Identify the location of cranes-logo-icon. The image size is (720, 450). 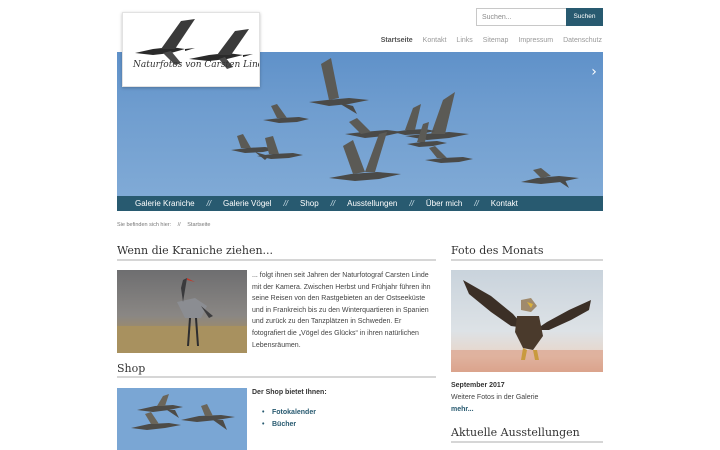
(194, 44).